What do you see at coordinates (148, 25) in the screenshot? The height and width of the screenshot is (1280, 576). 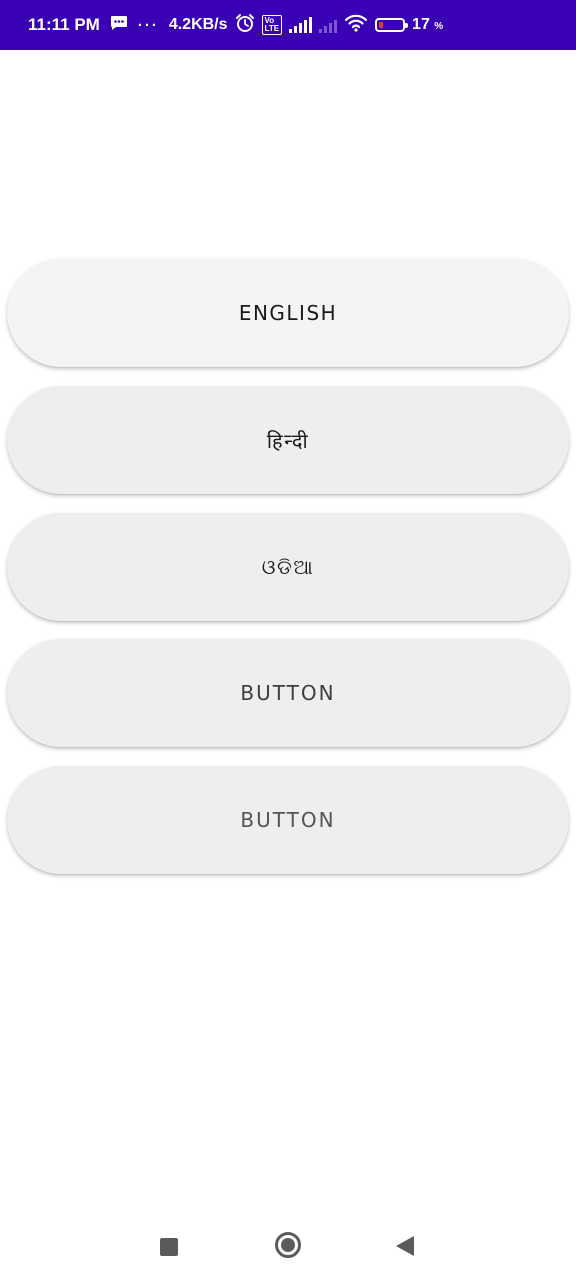 I see `more-notifications-icon: ···` at bounding box center [148, 25].